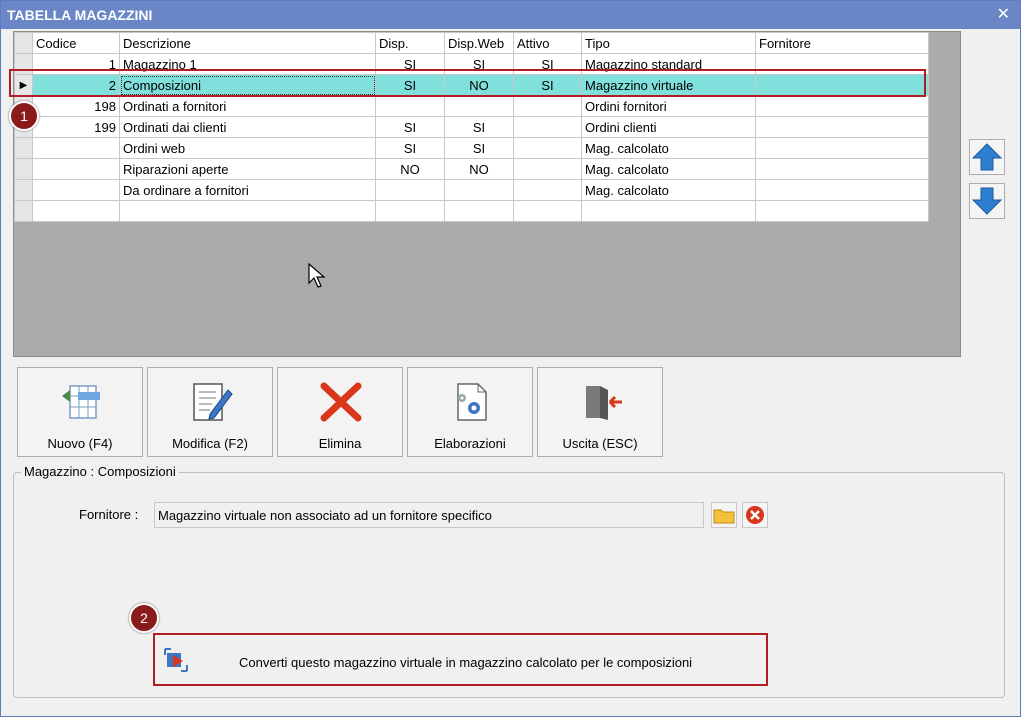 The image size is (1021, 717). I want to click on title-bar: TABELLA MAGAZZINI ✕, so click(510, 15).